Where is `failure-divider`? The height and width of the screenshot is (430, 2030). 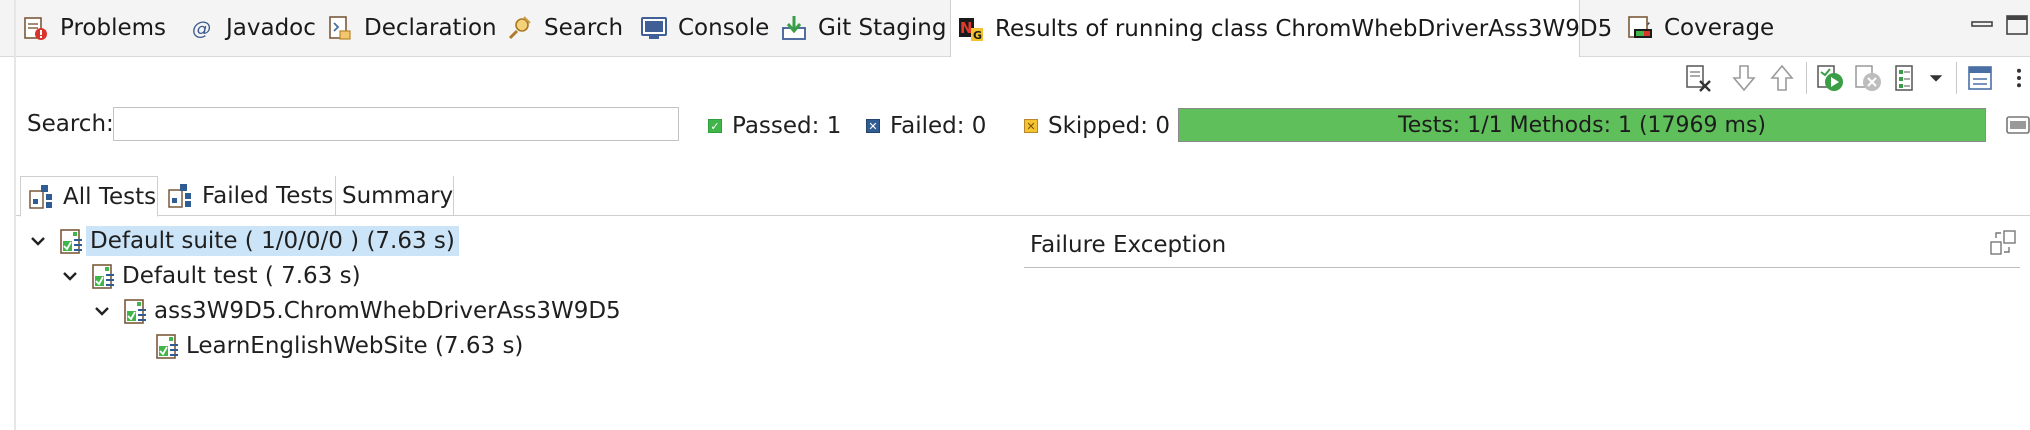 failure-divider is located at coordinates (1522, 267).